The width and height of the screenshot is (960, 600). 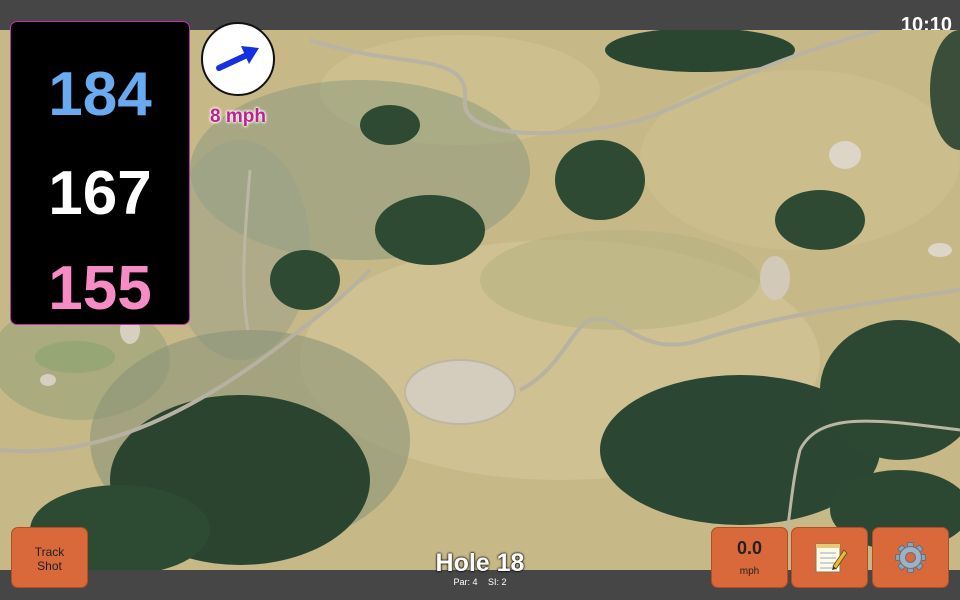 I want to click on settings-button, so click(x=910, y=557).